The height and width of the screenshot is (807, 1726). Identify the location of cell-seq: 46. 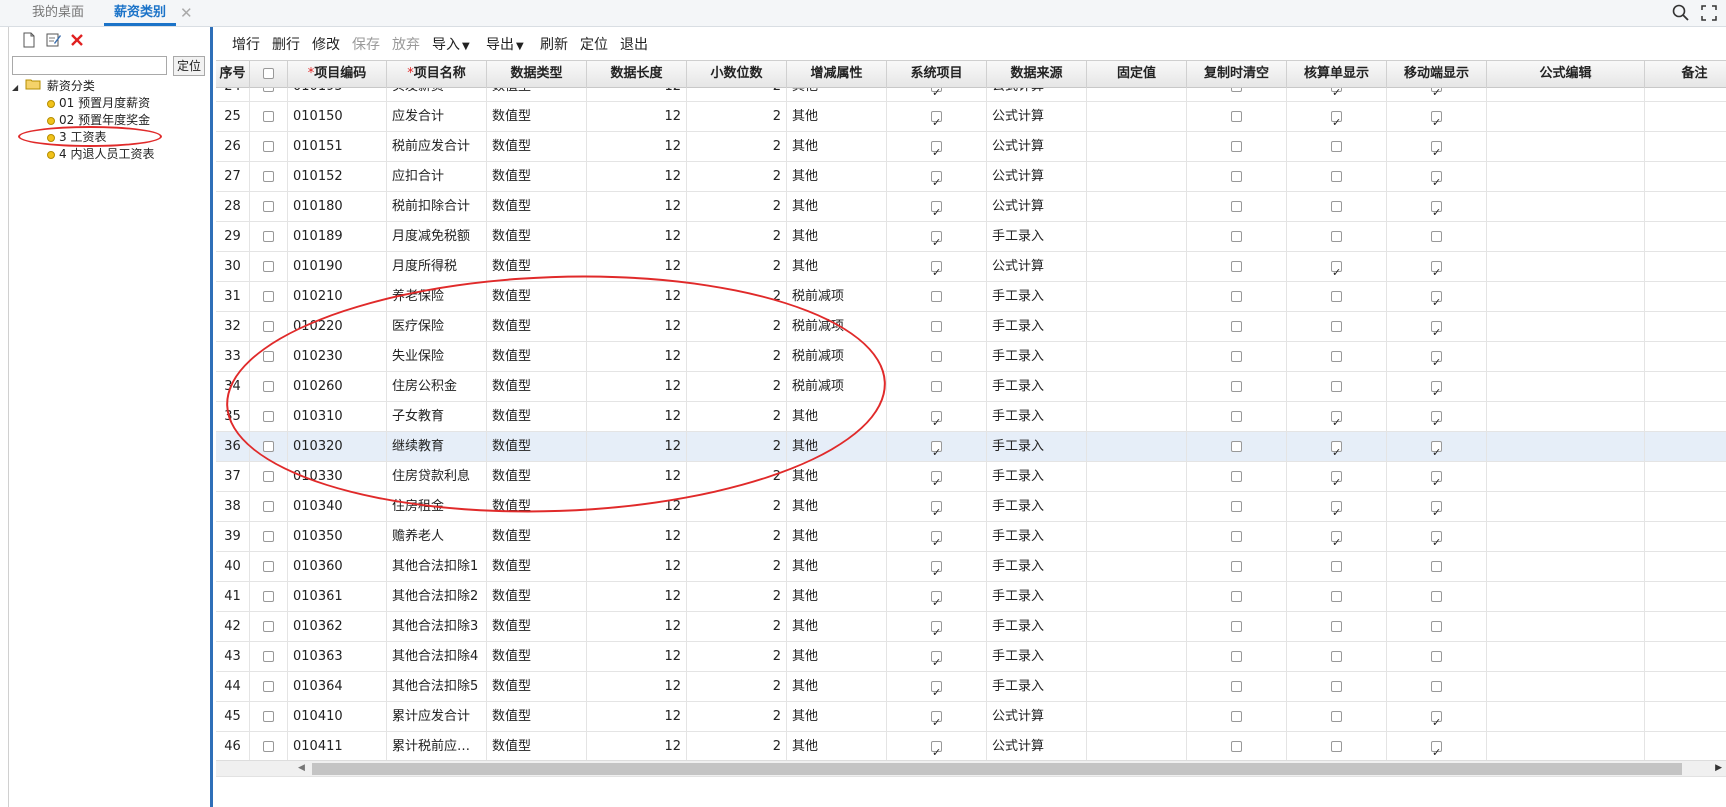
(233, 746).